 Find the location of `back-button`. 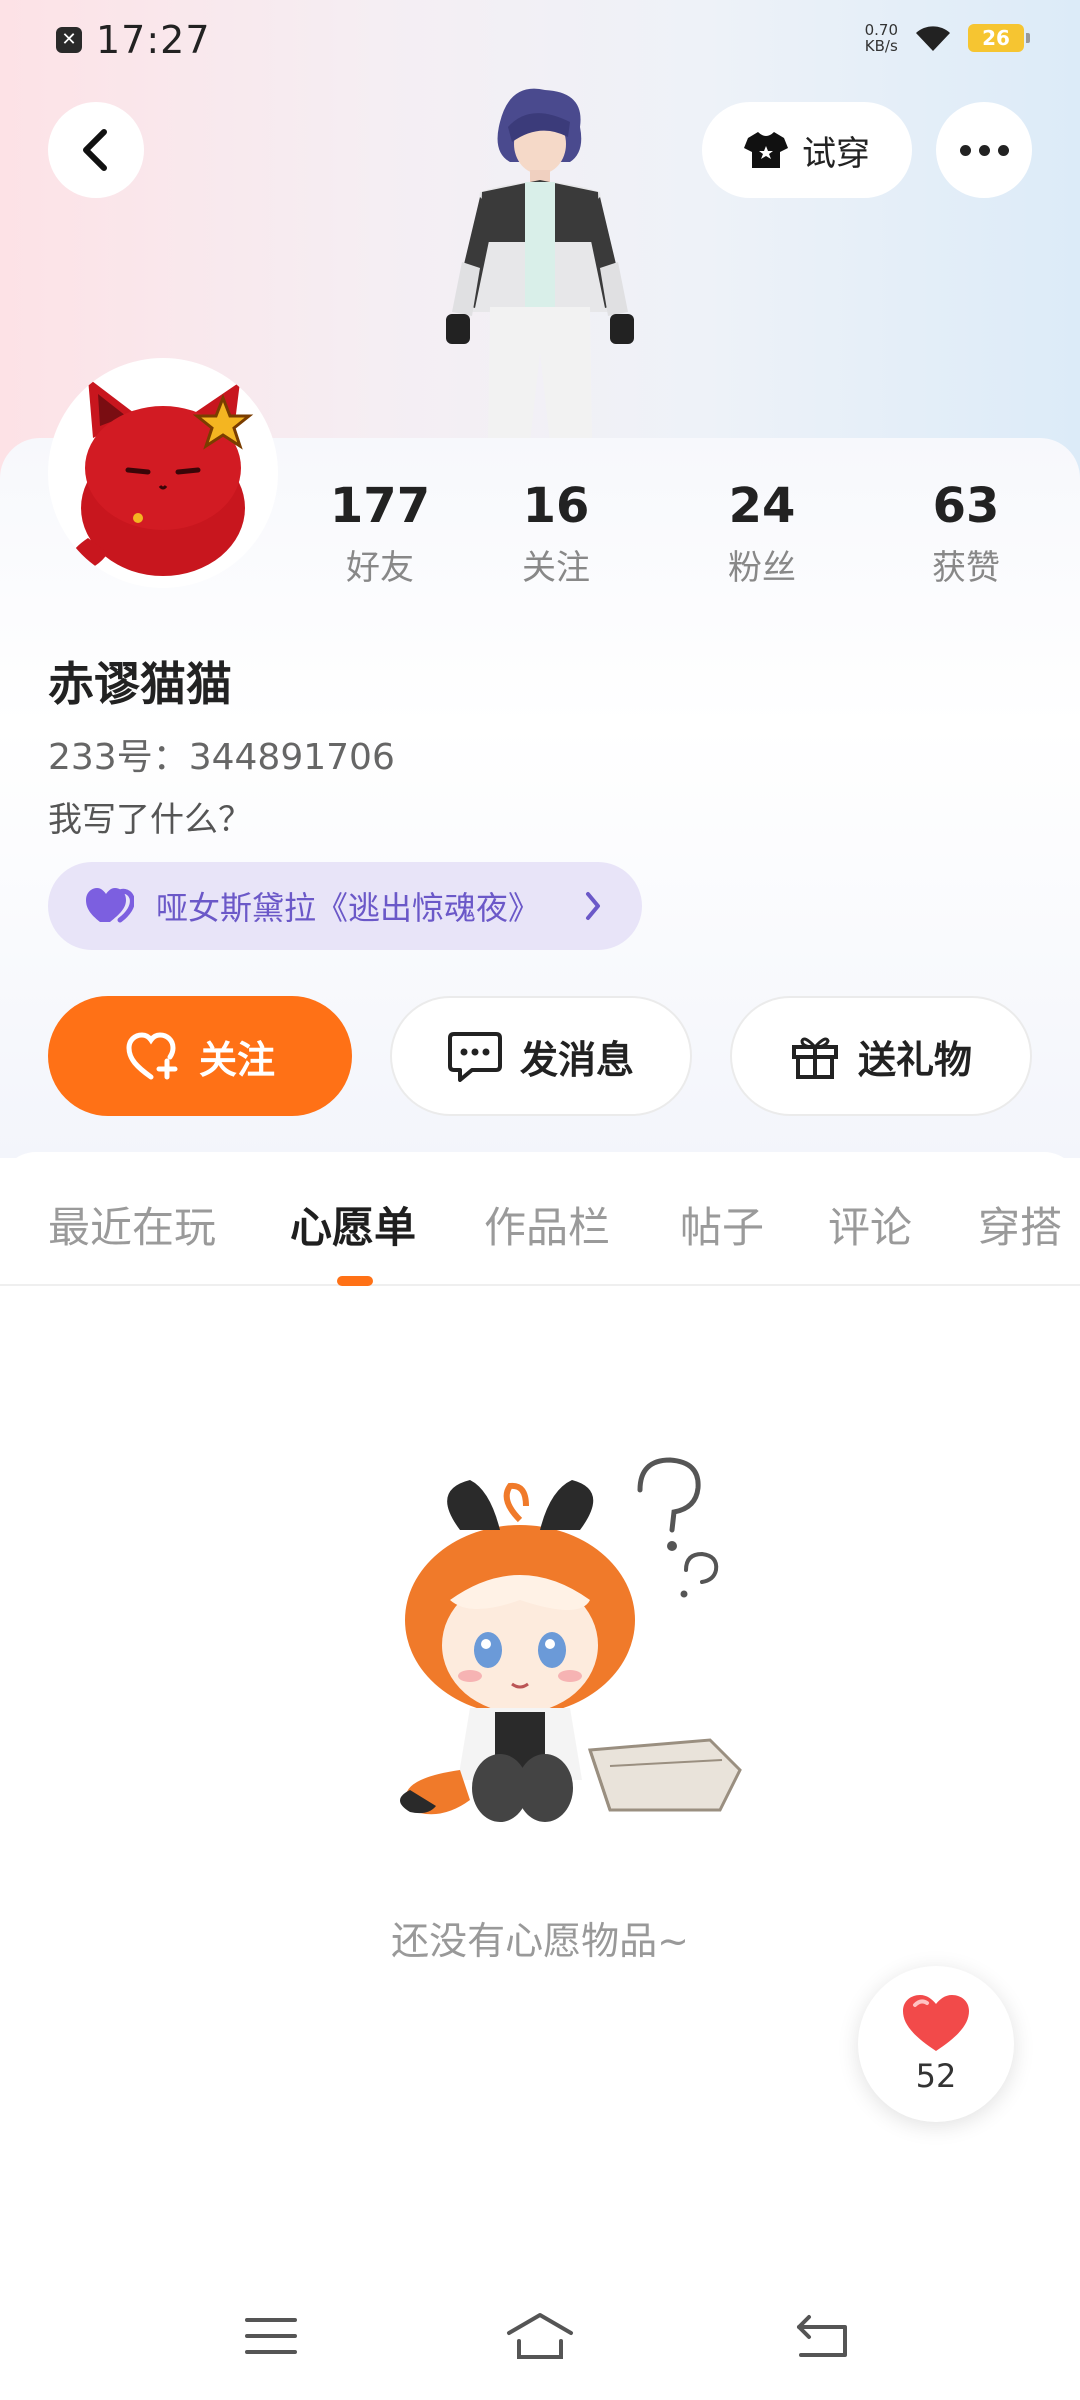

back-button is located at coordinates (96, 150).